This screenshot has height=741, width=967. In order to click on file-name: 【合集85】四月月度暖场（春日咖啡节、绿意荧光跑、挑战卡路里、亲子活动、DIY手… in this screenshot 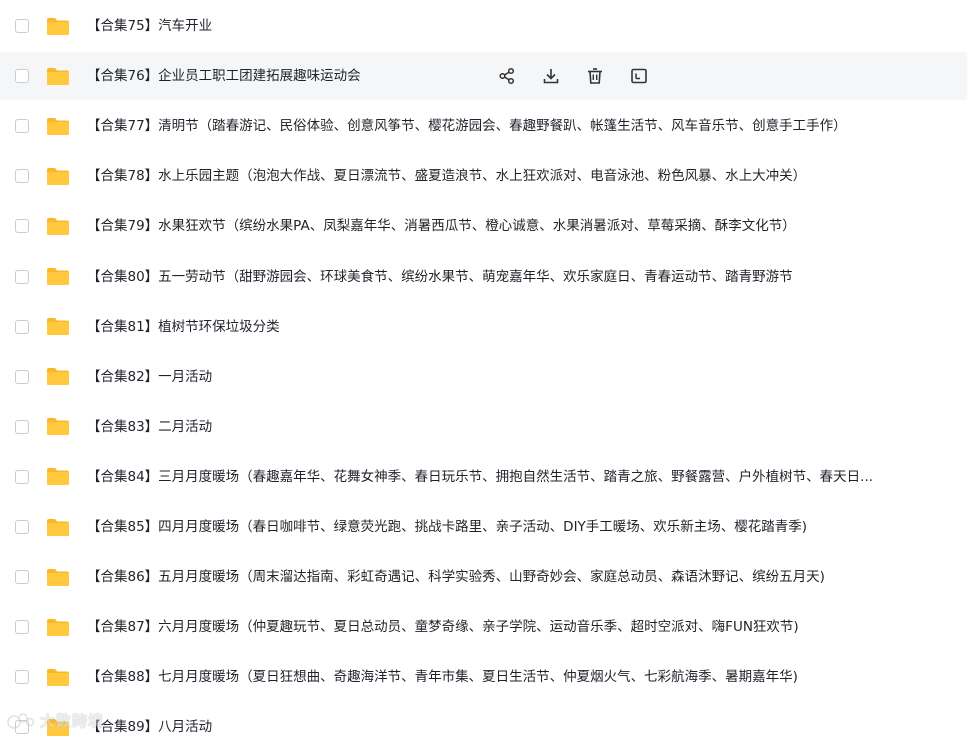, I will do `click(522, 527)`.